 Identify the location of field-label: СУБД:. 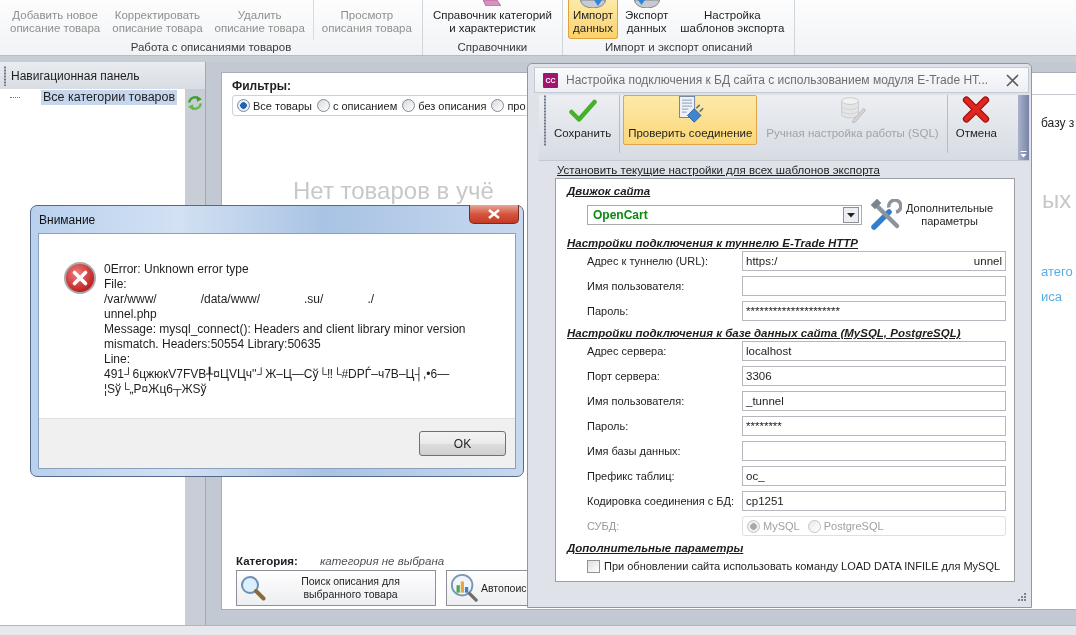
(603, 526).